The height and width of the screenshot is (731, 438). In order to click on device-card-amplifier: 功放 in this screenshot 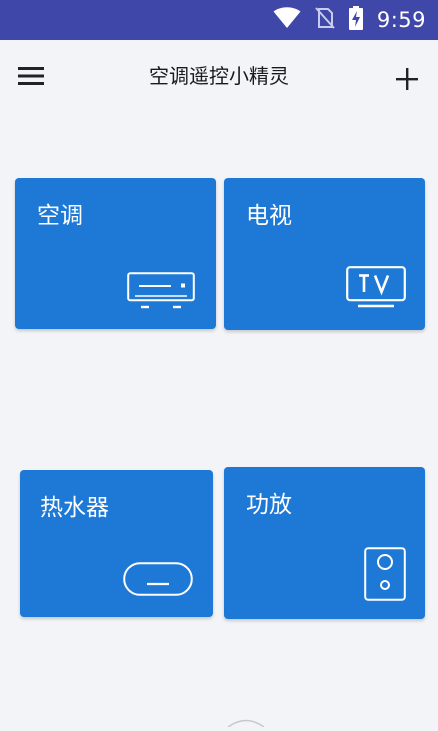, I will do `click(324, 543)`.